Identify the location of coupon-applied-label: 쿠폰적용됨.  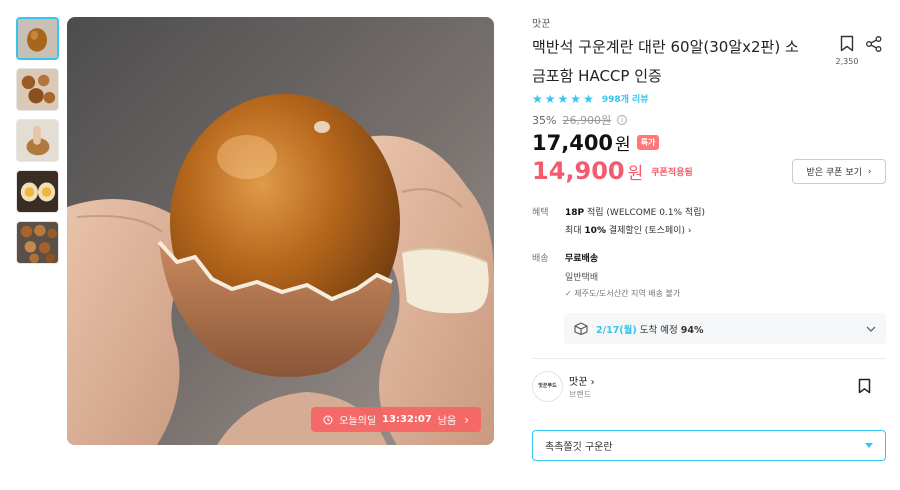
(672, 172).